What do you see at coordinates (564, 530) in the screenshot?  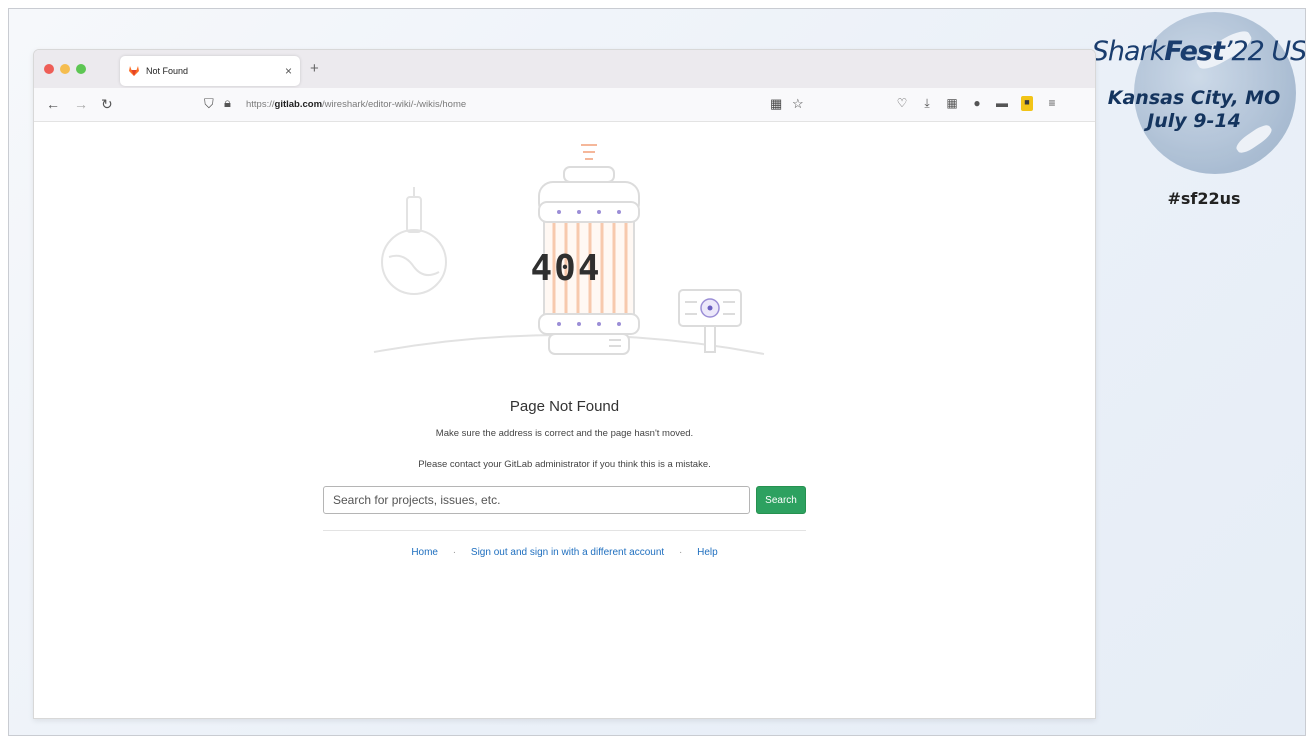 I see `divider` at bounding box center [564, 530].